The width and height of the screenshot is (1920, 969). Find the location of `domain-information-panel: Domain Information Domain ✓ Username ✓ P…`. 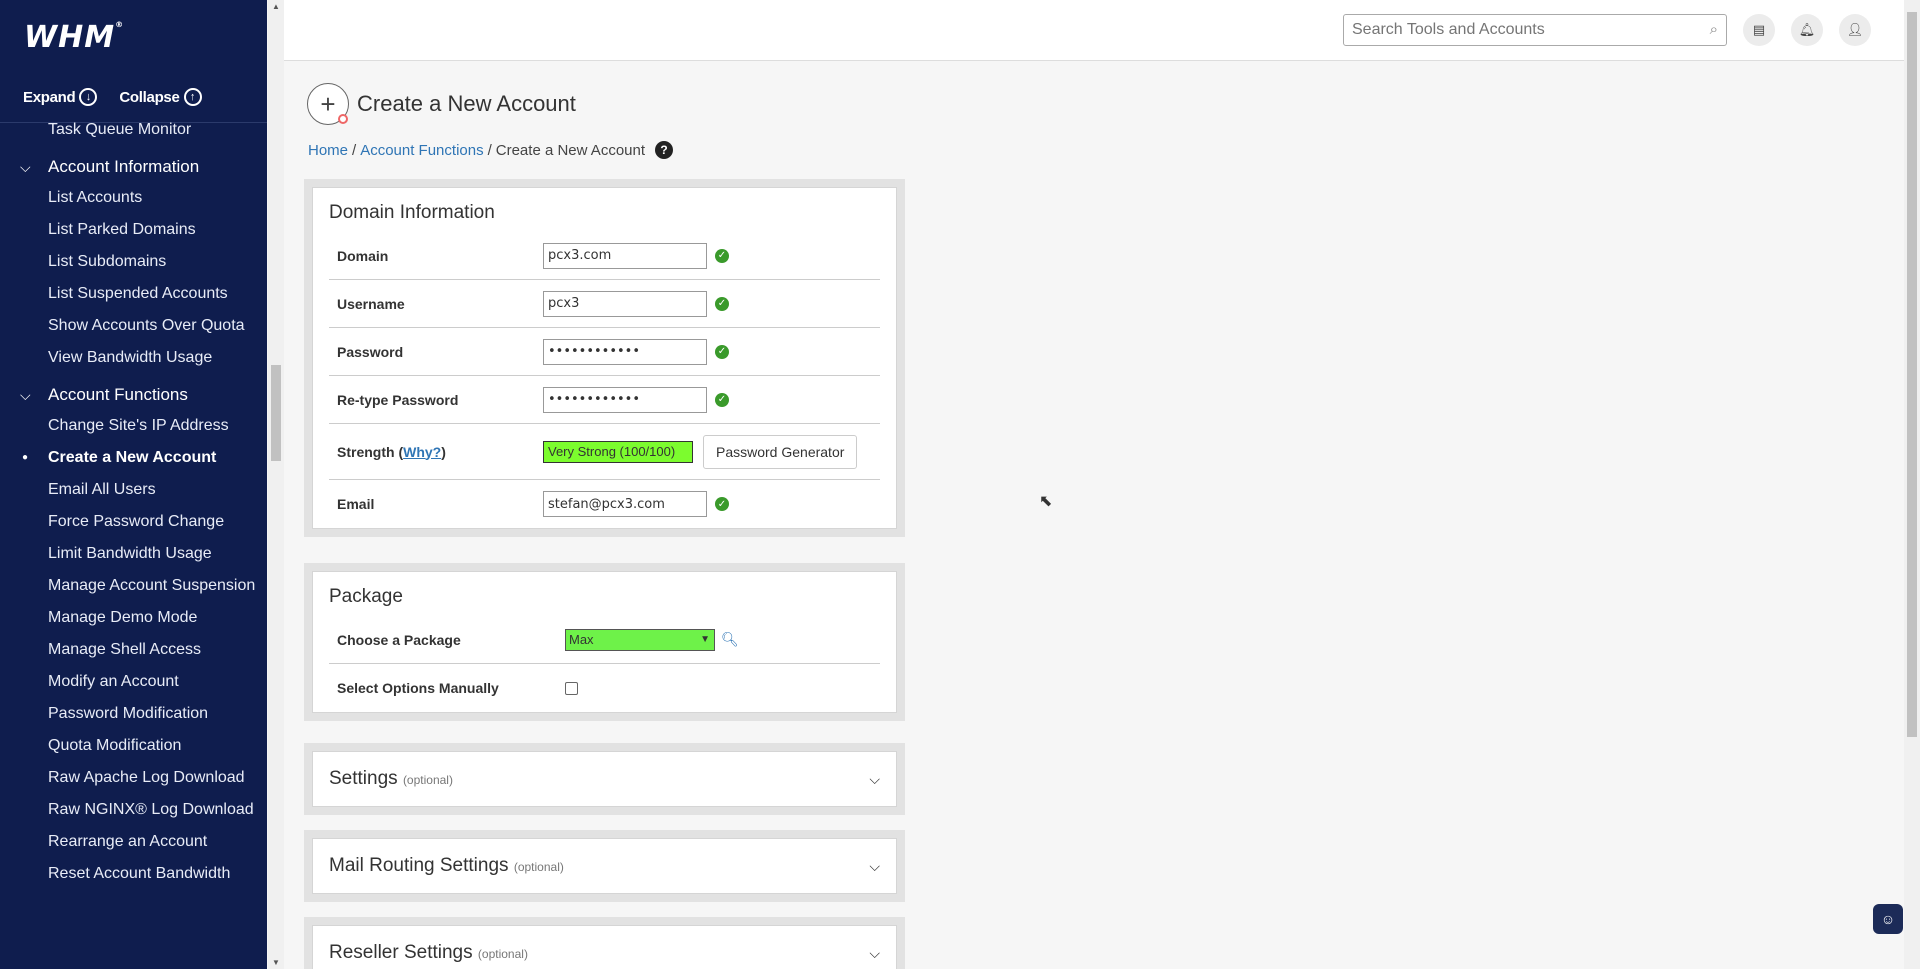

domain-information-panel: Domain Information Domain ✓ Username ✓ P… is located at coordinates (604, 358).